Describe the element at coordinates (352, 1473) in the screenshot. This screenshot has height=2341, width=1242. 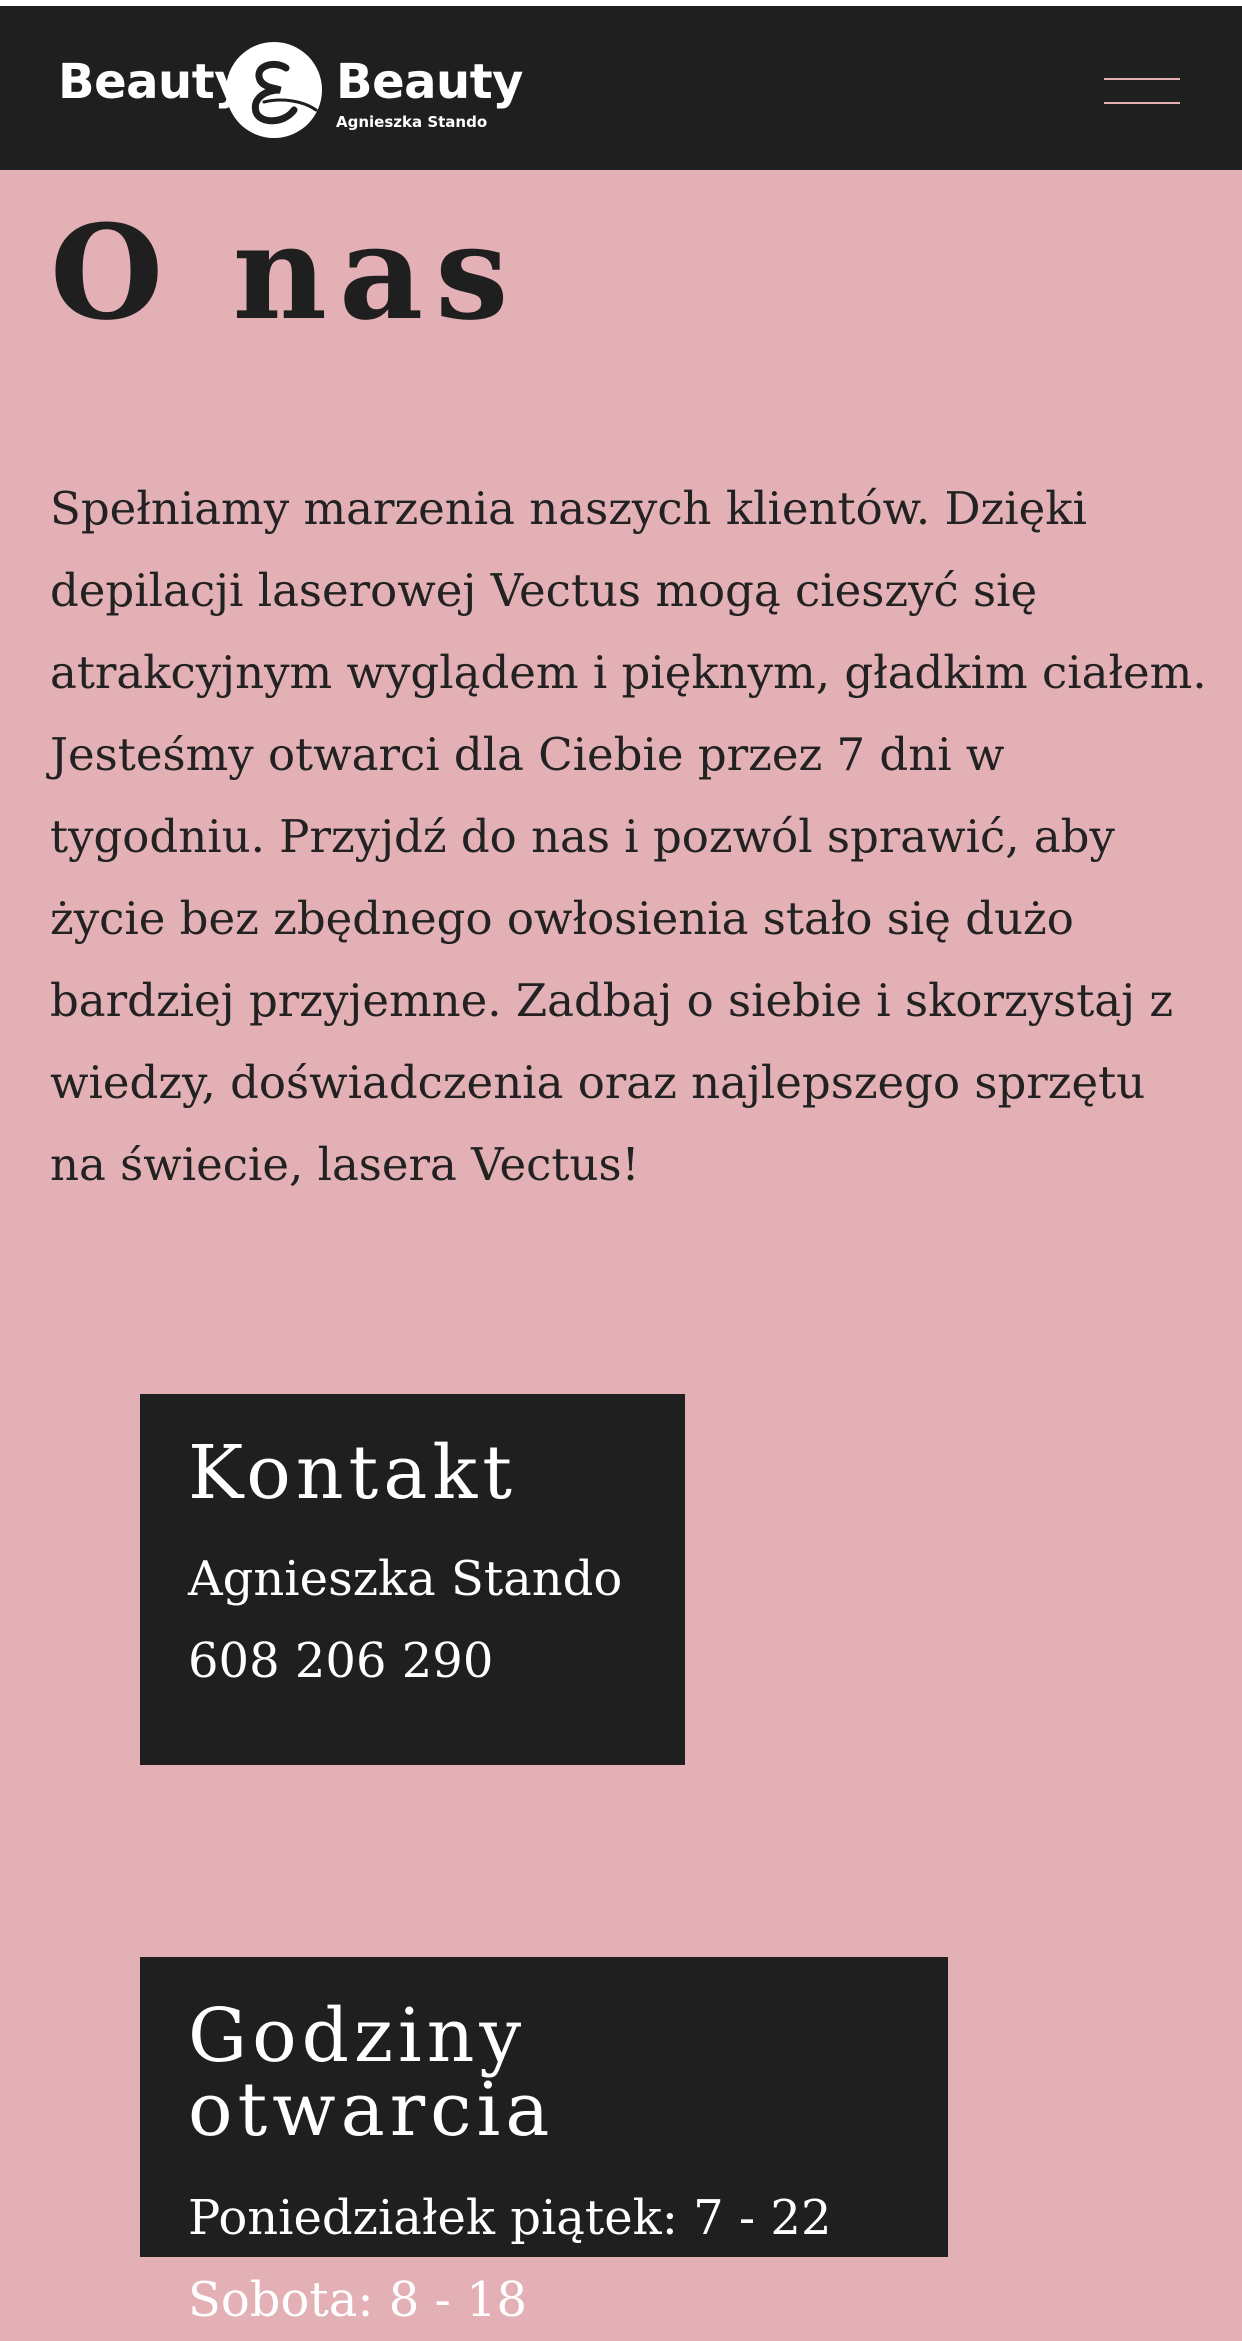
I see `contact-title: Kontakt` at that location.